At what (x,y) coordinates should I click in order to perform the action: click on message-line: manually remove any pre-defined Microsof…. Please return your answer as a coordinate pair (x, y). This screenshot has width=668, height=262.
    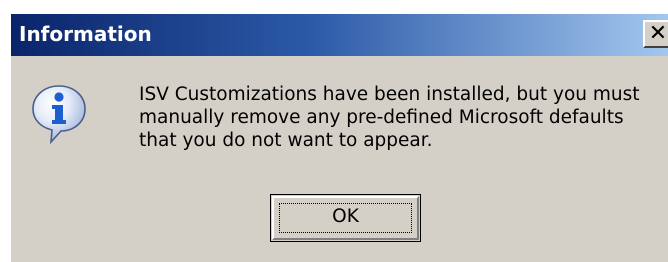
    Looking at the image, I should click on (381, 117).